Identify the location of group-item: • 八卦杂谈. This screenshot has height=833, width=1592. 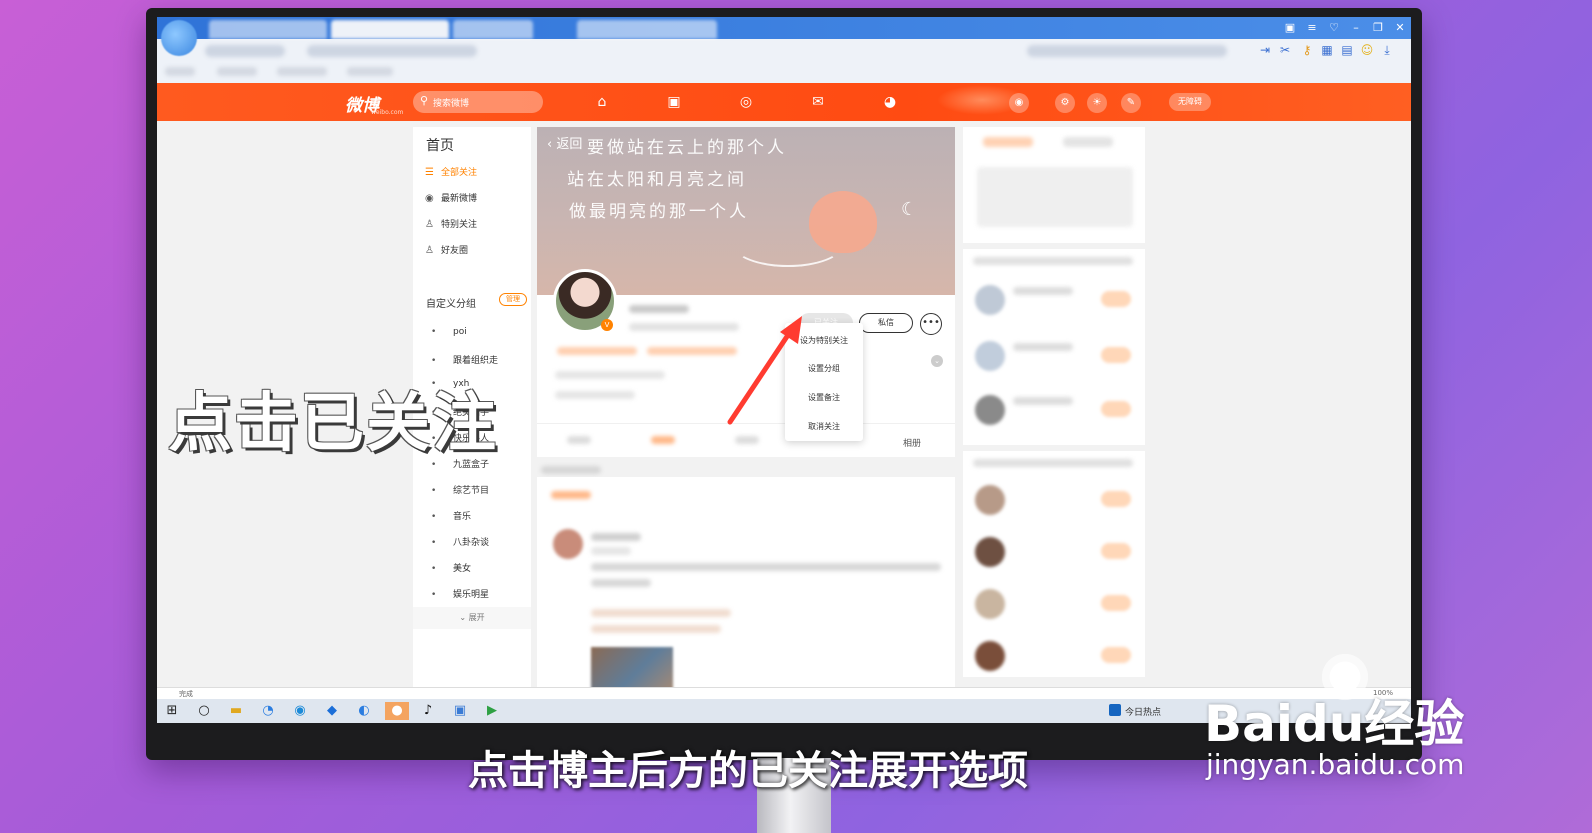
(460, 541).